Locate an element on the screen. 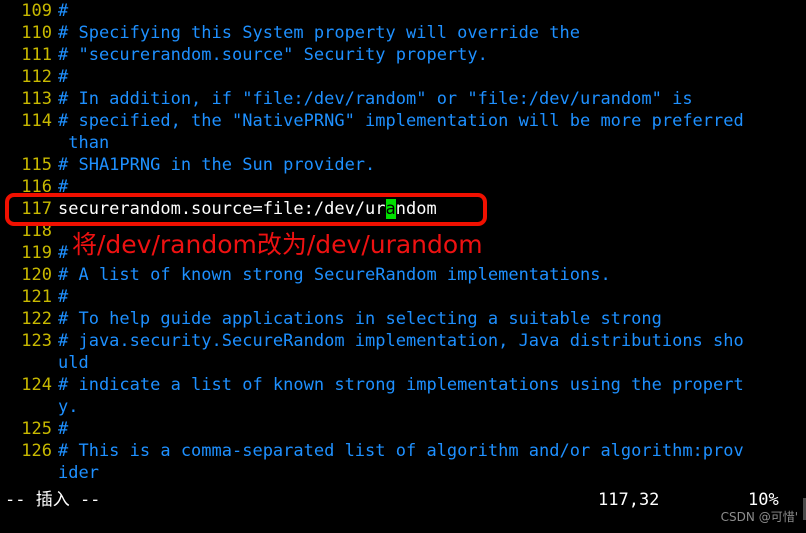  line-number: 110 is located at coordinates (36, 33).